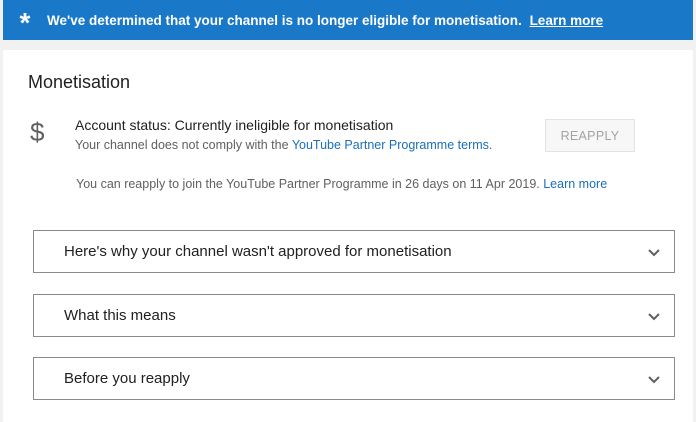  I want to click on compliance-note-prefix: Your channel does not comply with the, so click(183, 145).